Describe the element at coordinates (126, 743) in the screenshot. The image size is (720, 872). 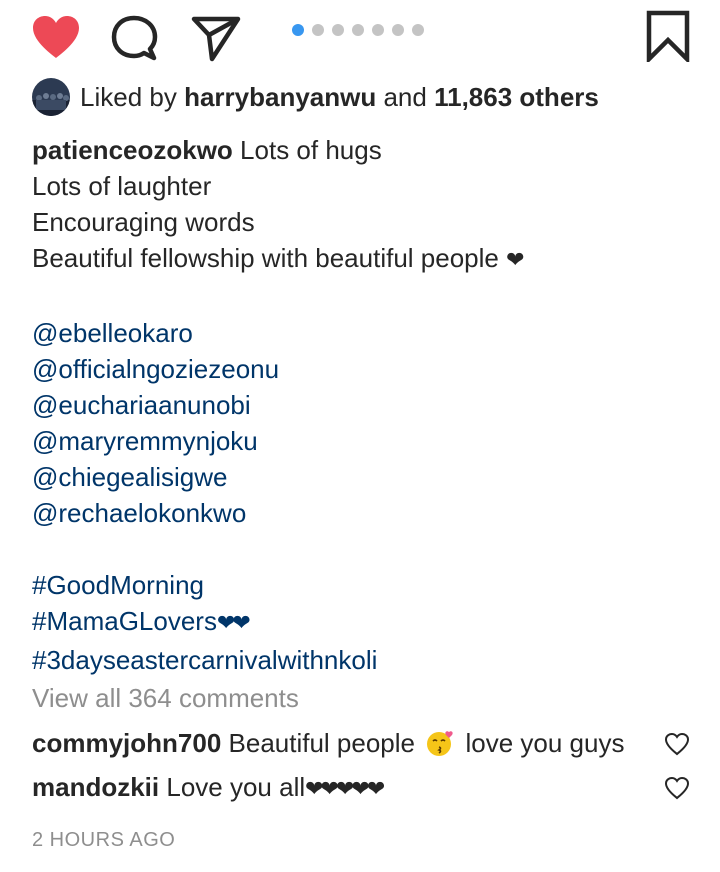
I see `comment-username: commyjohn700` at that location.